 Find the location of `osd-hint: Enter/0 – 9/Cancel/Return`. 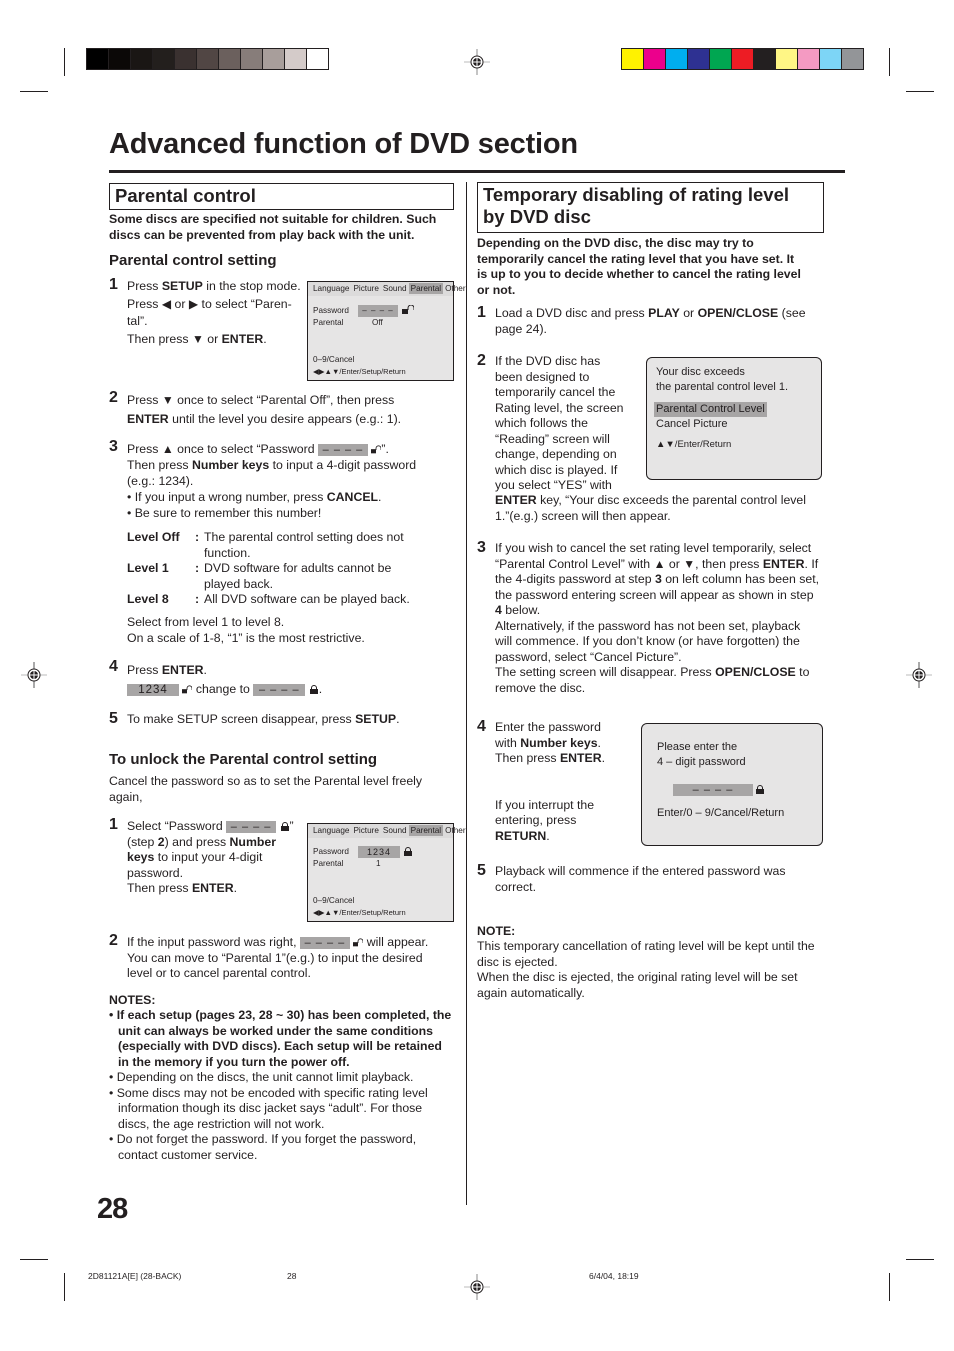

osd-hint: Enter/0 – 9/Cancel/Return is located at coordinates (721, 813).